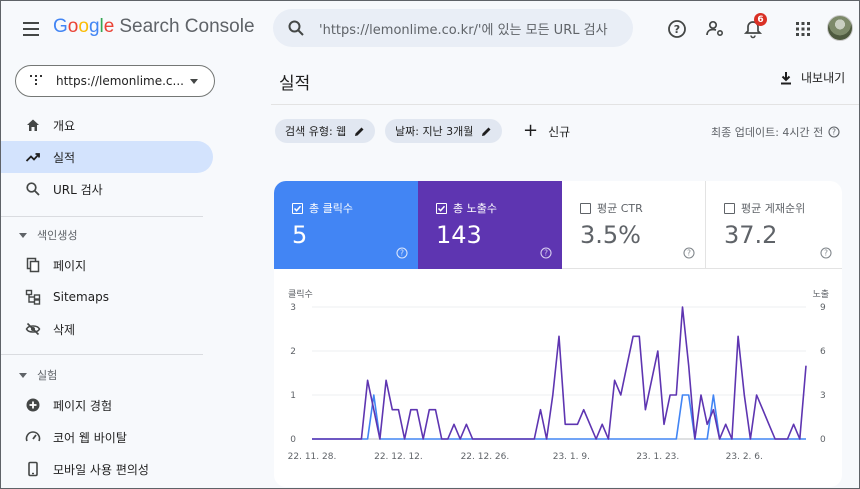 This screenshot has width=860, height=489. What do you see at coordinates (812, 77) in the screenshot?
I see `export-button: 내보내기` at bounding box center [812, 77].